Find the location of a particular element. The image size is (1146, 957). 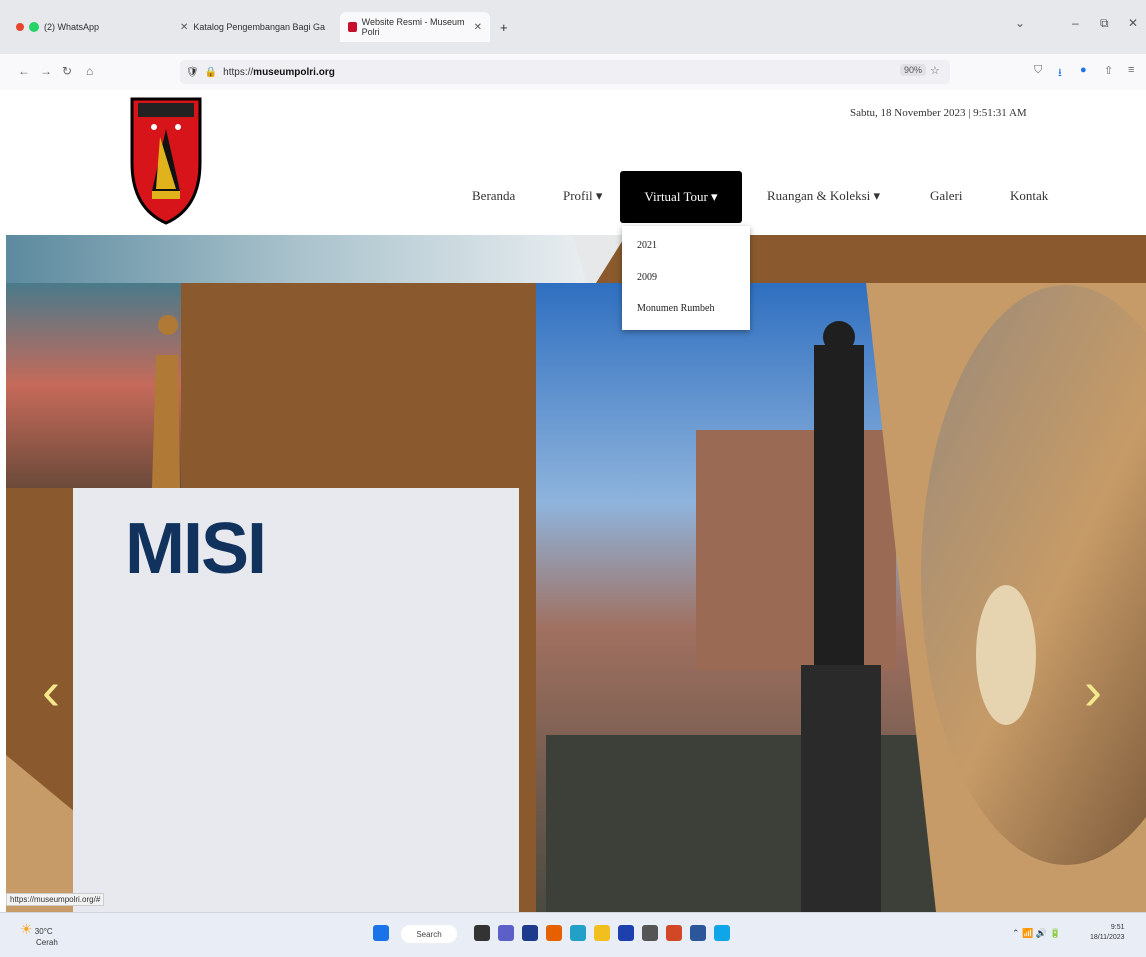

tab-label: (2) WhatsApp is located at coordinates (72, 27).